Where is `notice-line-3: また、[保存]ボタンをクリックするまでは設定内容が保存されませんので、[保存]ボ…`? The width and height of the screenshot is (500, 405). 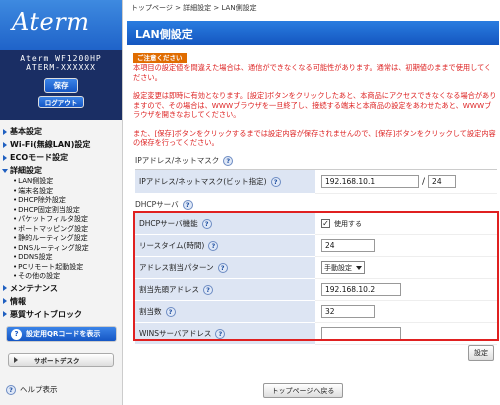 notice-line-3: また、[保存]ボタンをクリックするまでは設定内容が保存されませんので、[保存]ボ… is located at coordinates (314, 138).